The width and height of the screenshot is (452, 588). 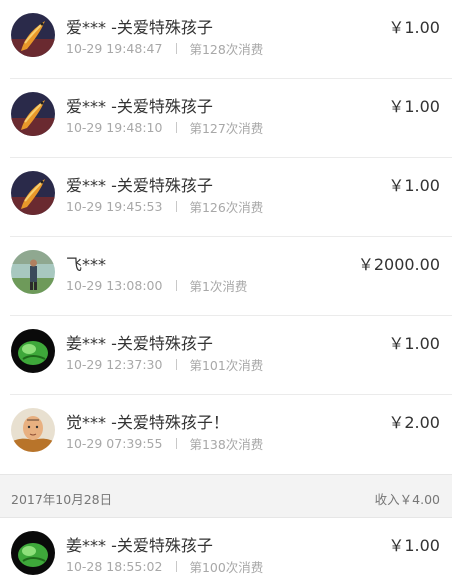 I want to click on donation-time: 10-29 07:39:55, so click(x=114, y=443).